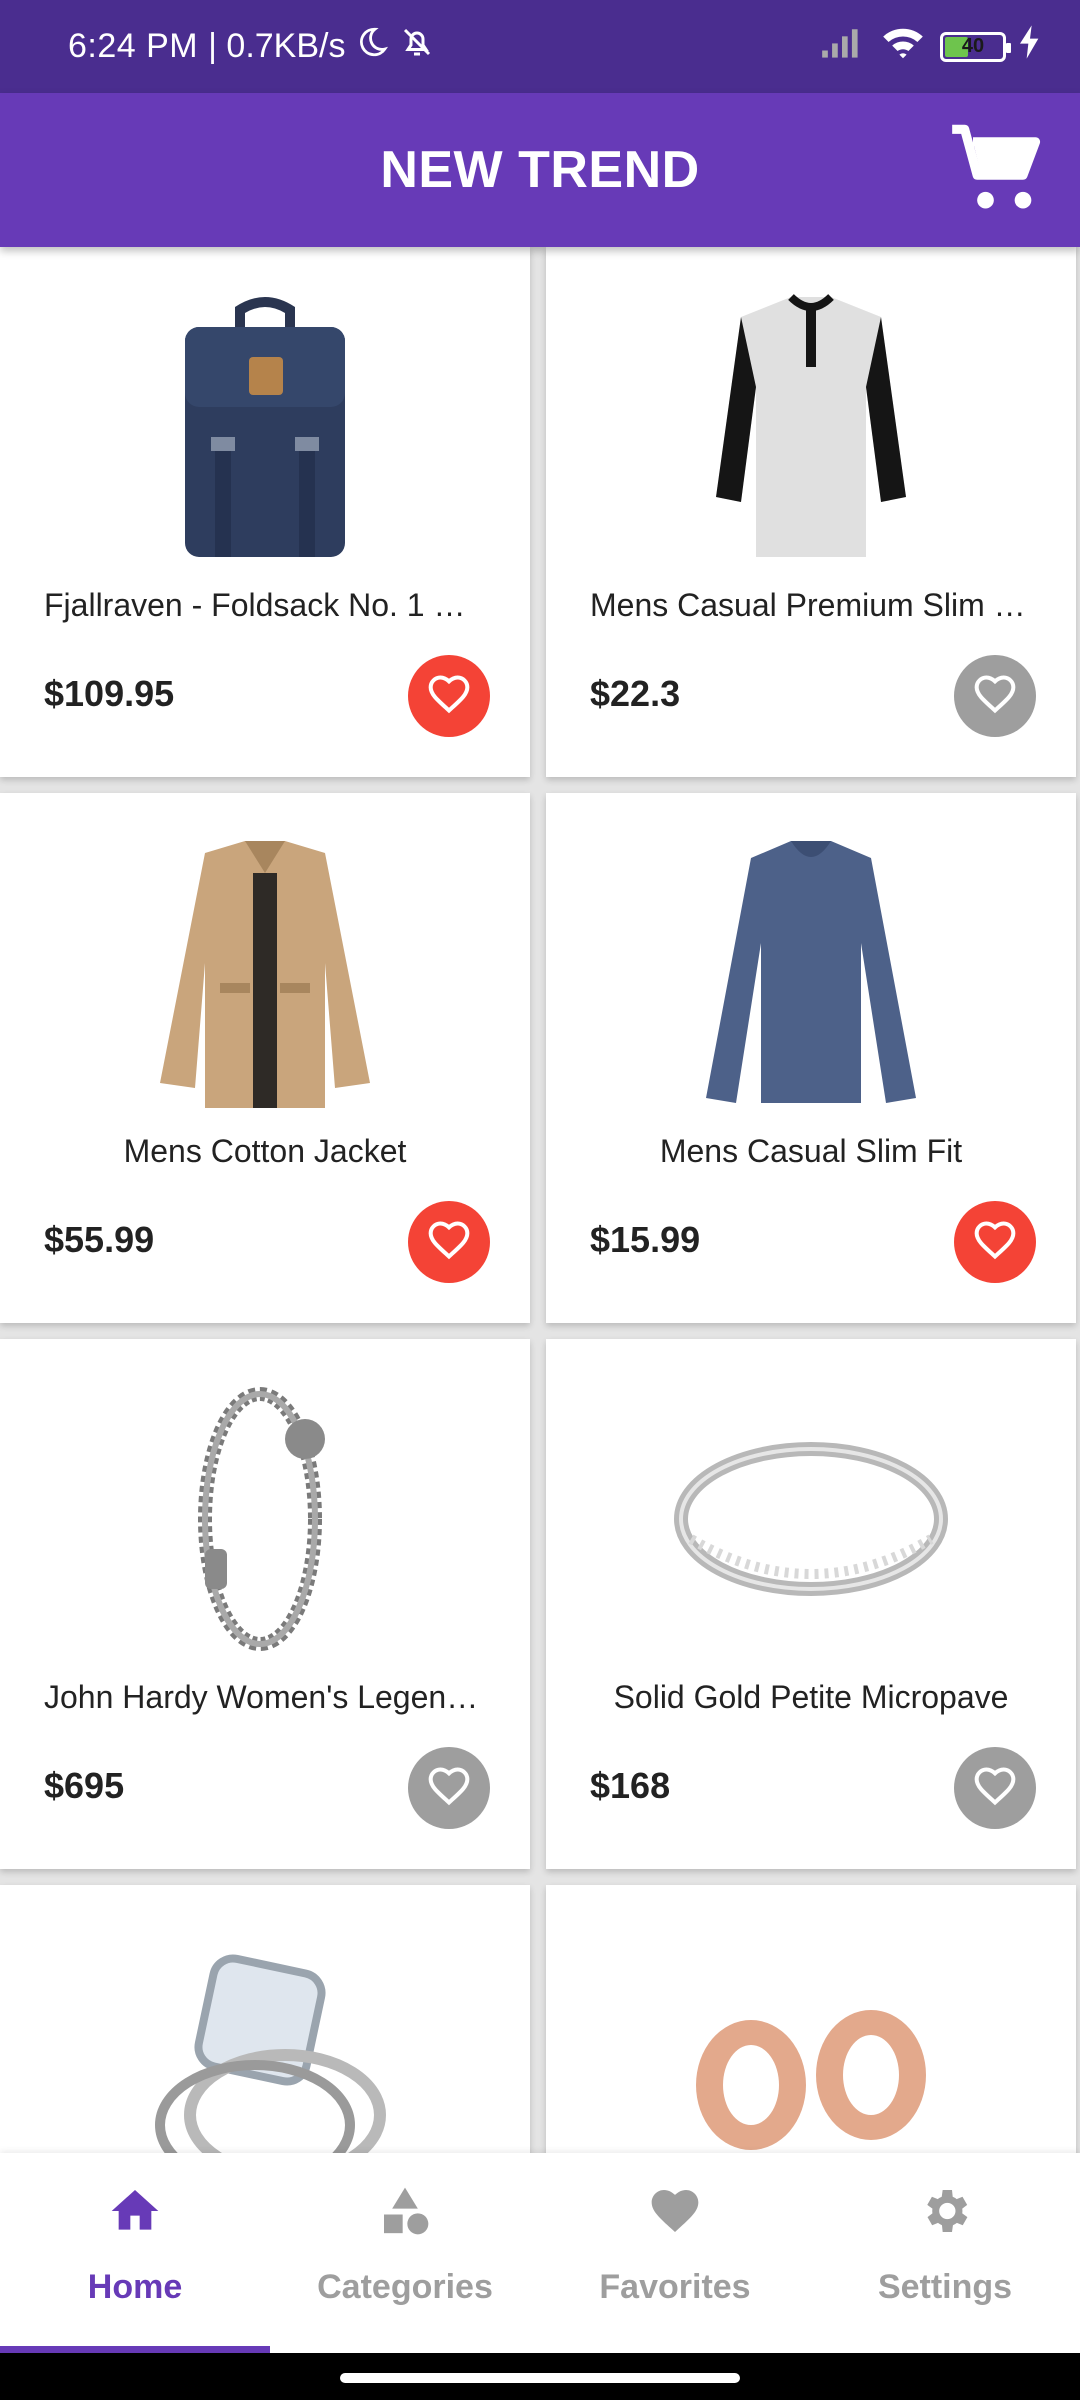 This screenshot has height=2400, width=1080. Describe the element at coordinates (945, 2253) in the screenshot. I see `nav-item-settings: Settings` at that location.